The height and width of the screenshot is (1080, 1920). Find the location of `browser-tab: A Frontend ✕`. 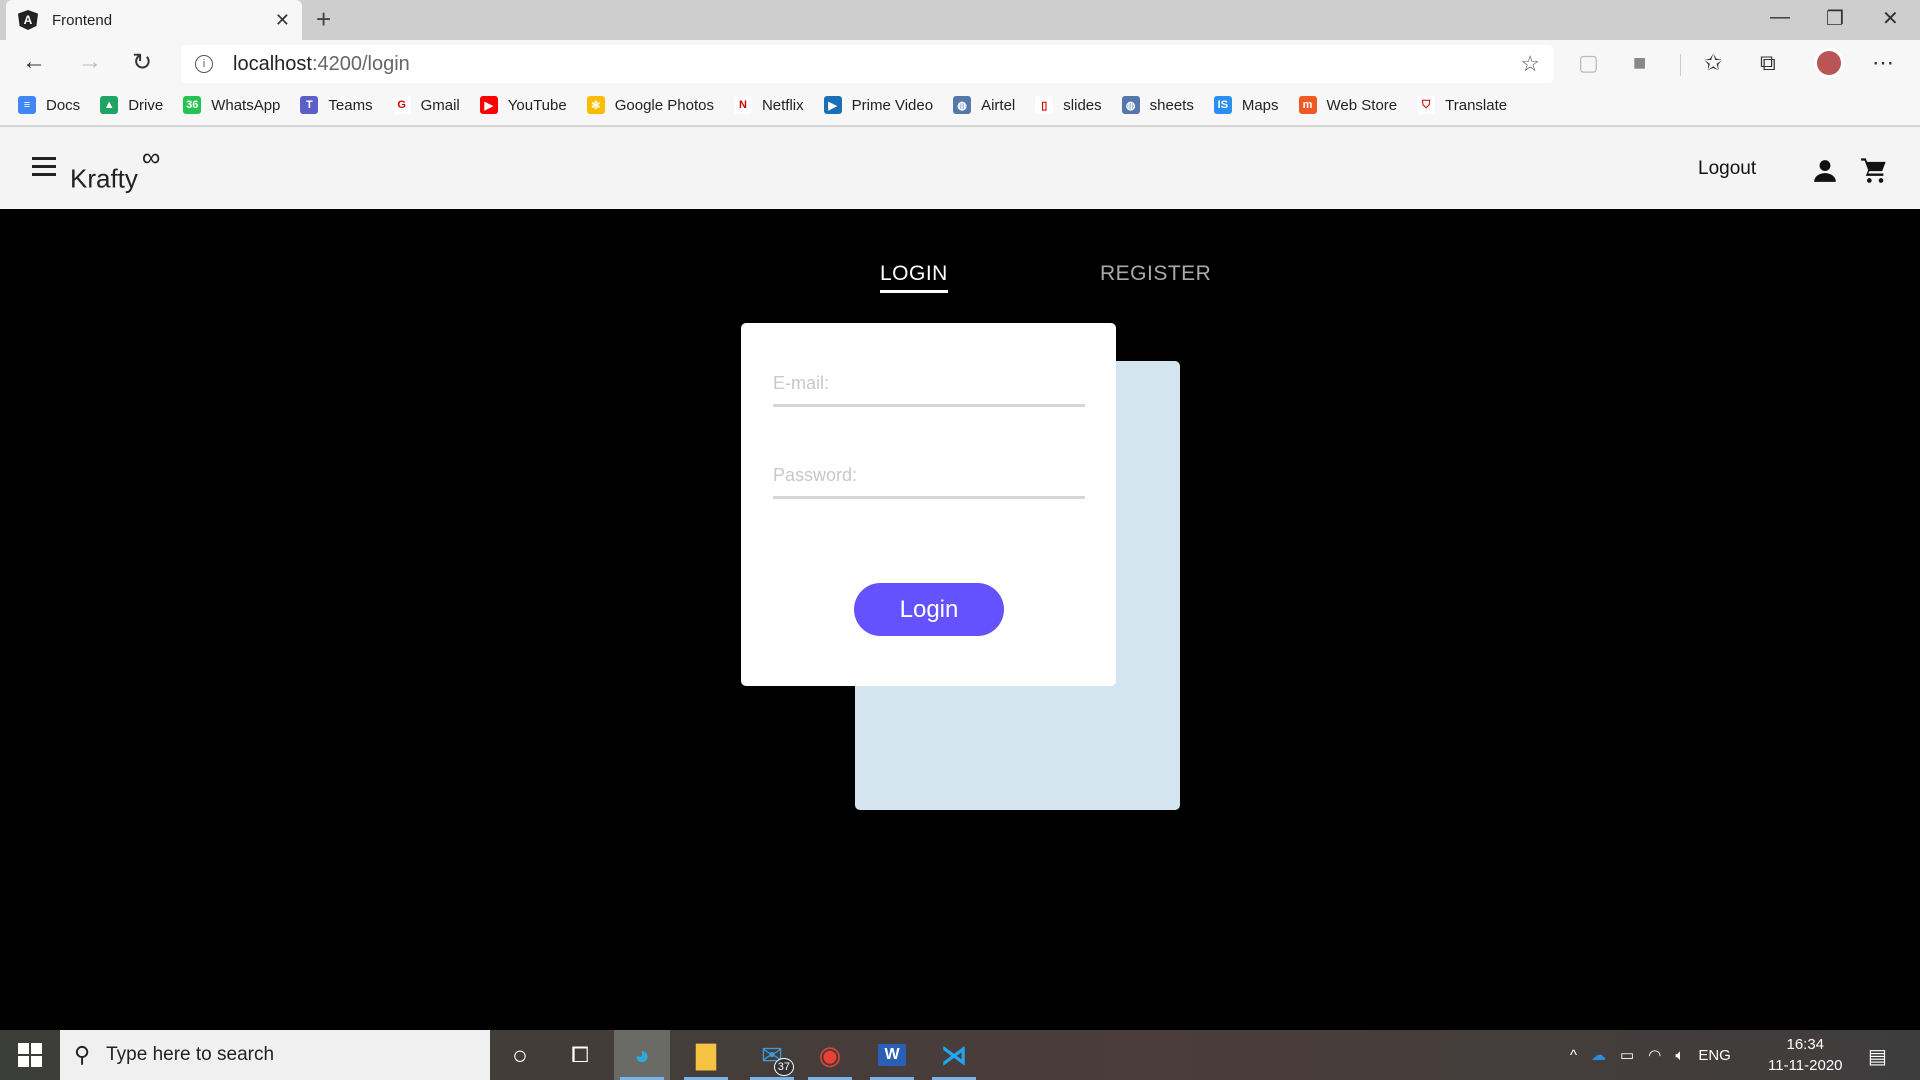

browser-tab: A Frontend ✕ is located at coordinates (154, 20).